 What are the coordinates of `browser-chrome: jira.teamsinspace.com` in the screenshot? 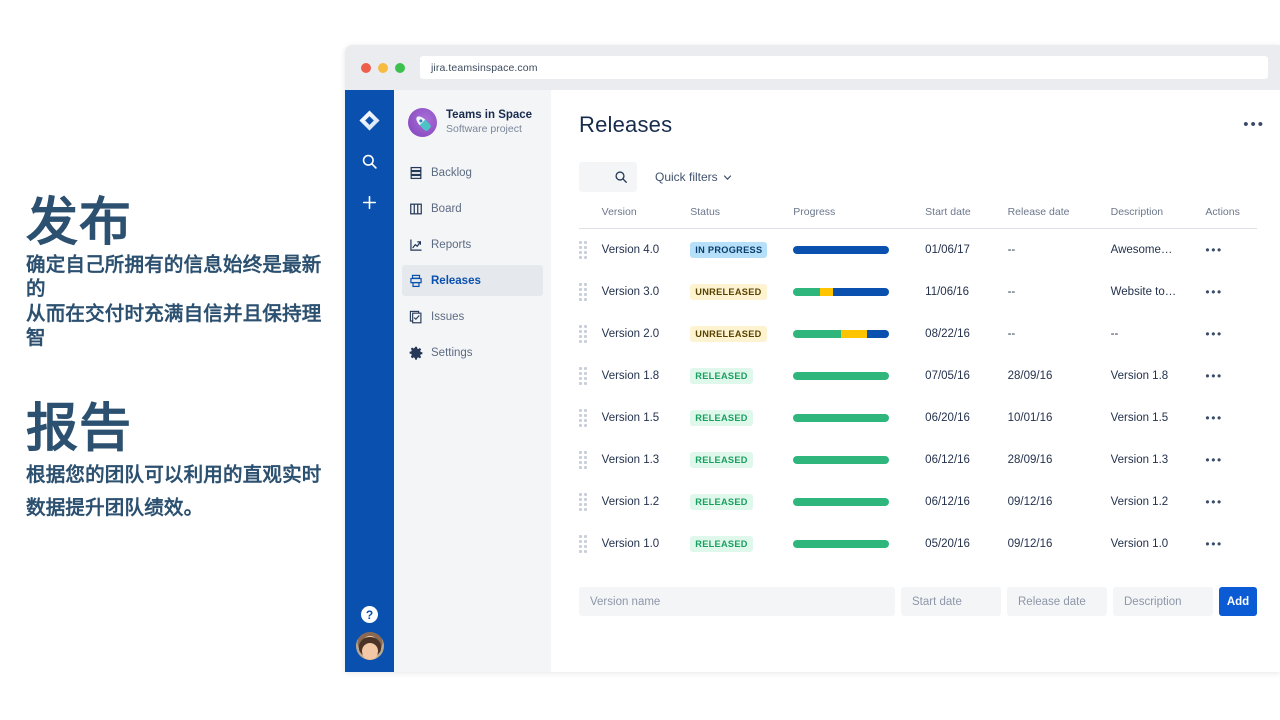 It's located at (812, 67).